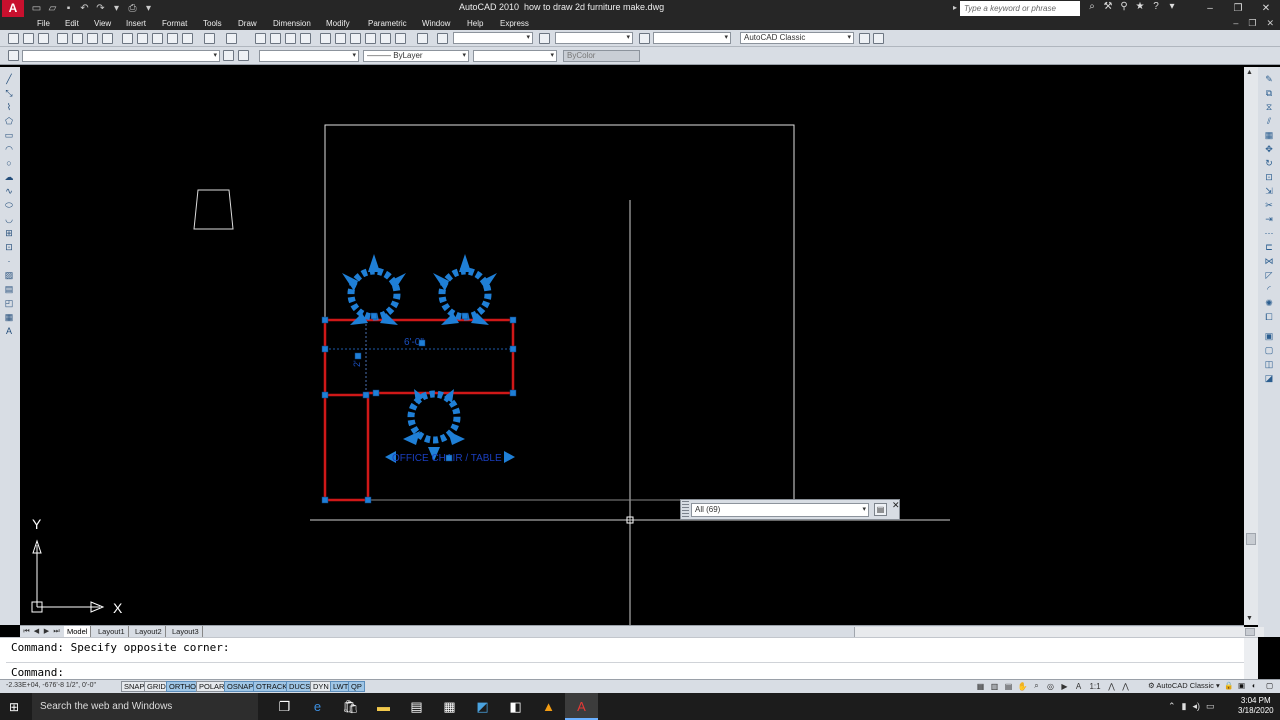 This screenshot has width=1280, height=720. What do you see at coordinates (321, 686) in the screenshot?
I see `dyn-toggle: DYN` at bounding box center [321, 686].